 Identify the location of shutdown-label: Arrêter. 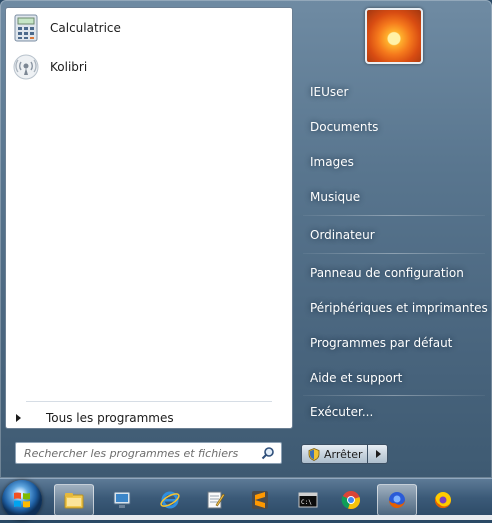
(343, 454).